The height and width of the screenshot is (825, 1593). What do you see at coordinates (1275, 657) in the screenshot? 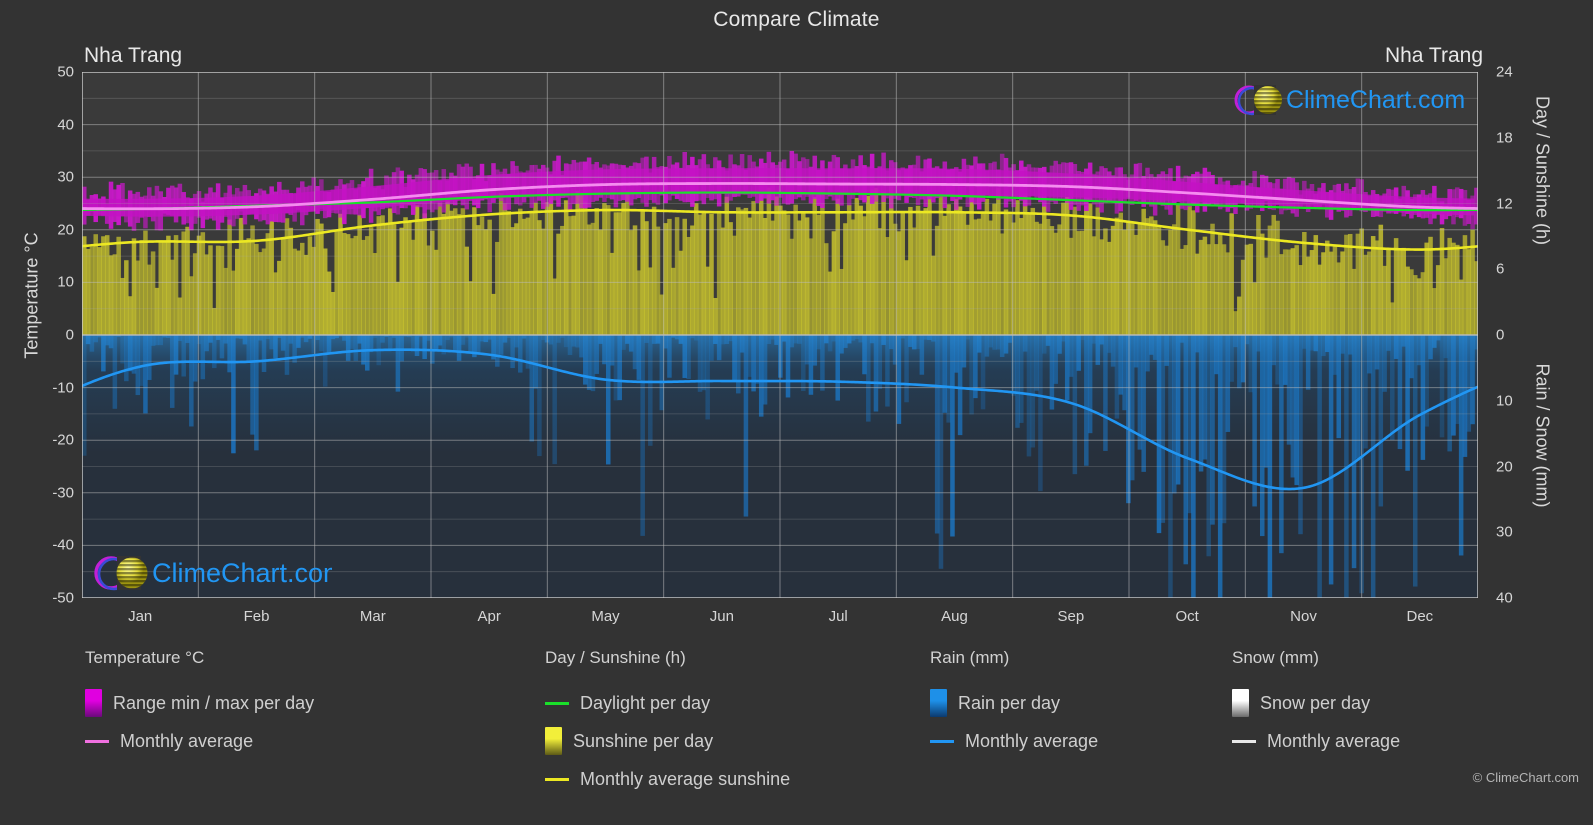
I see `legend-heading: Snow (mm)` at bounding box center [1275, 657].